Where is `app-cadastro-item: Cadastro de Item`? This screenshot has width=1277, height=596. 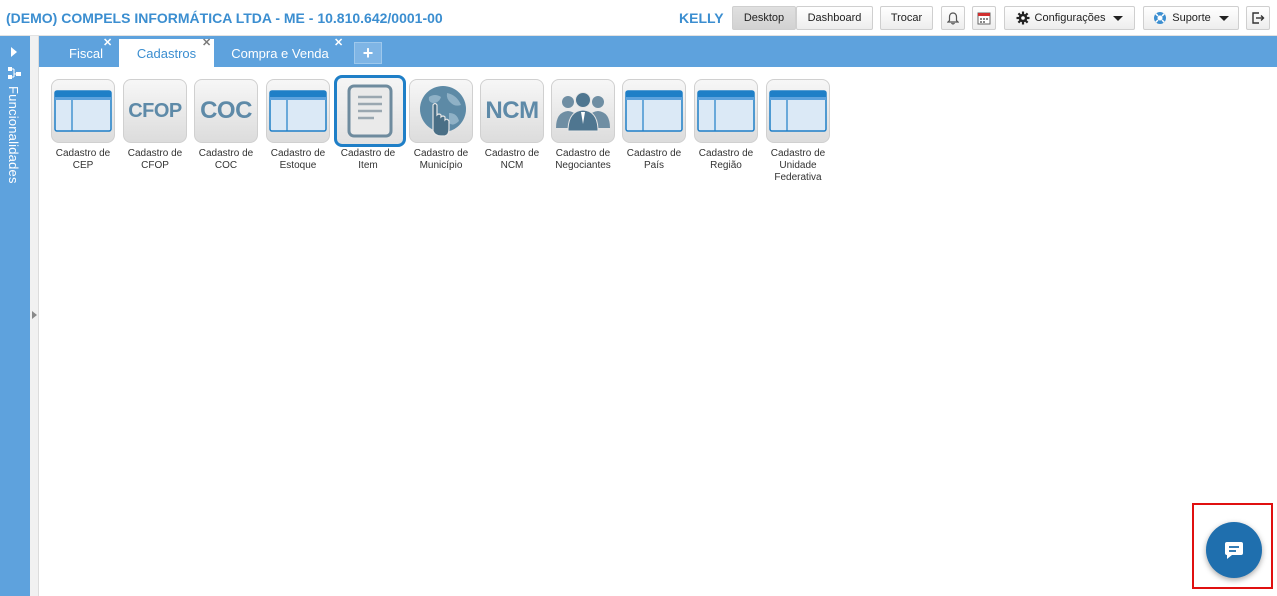
app-cadastro-item: Cadastro de Item is located at coordinates (370, 123).